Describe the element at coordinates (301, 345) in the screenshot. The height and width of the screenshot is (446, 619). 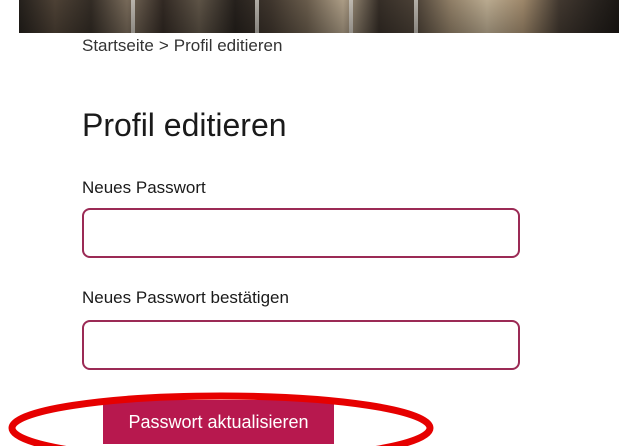
I see `confirm-password-field` at that location.